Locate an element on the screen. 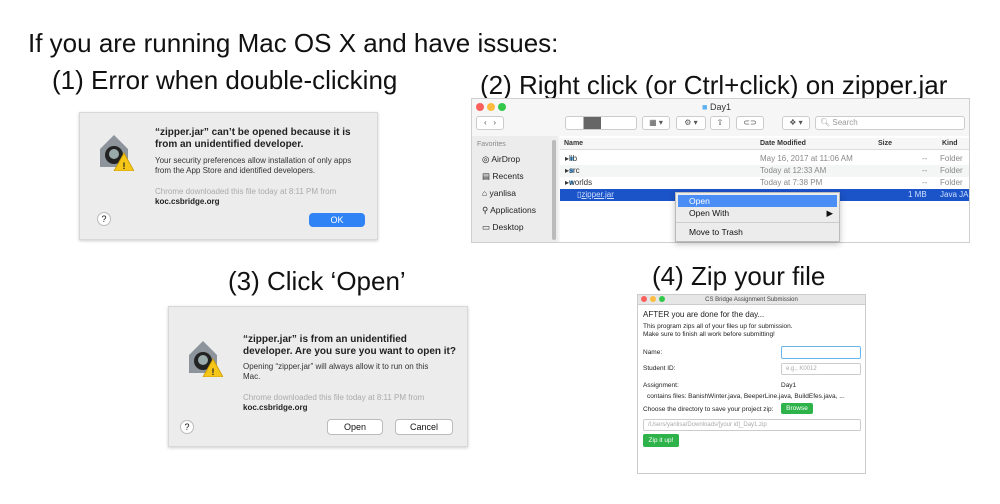 The image size is (1000, 504). sidebar-scrollbar is located at coordinates (554, 190).